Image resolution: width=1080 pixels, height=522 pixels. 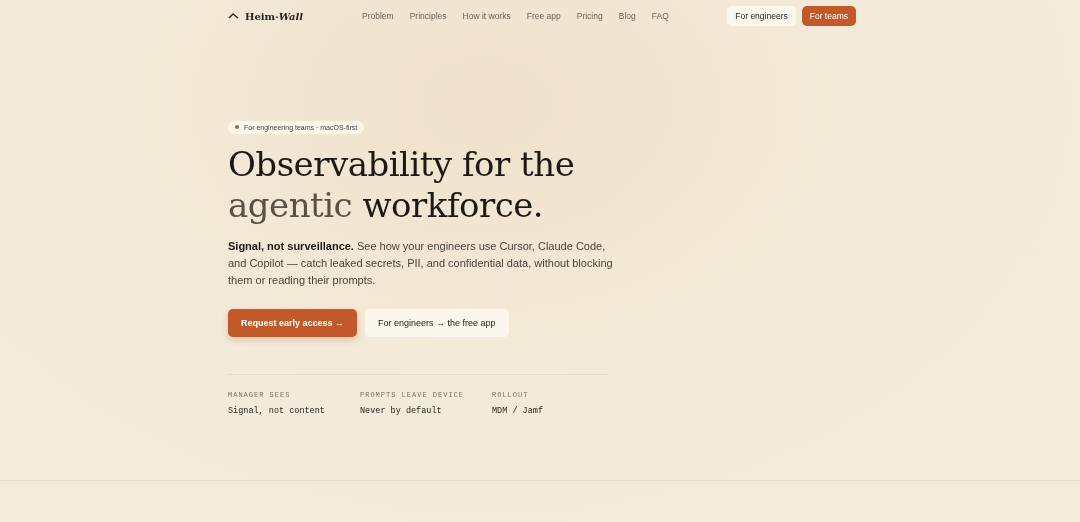 What do you see at coordinates (660, 16) in the screenshot?
I see `nav-link: FAQ` at bounding box center [660, 16].